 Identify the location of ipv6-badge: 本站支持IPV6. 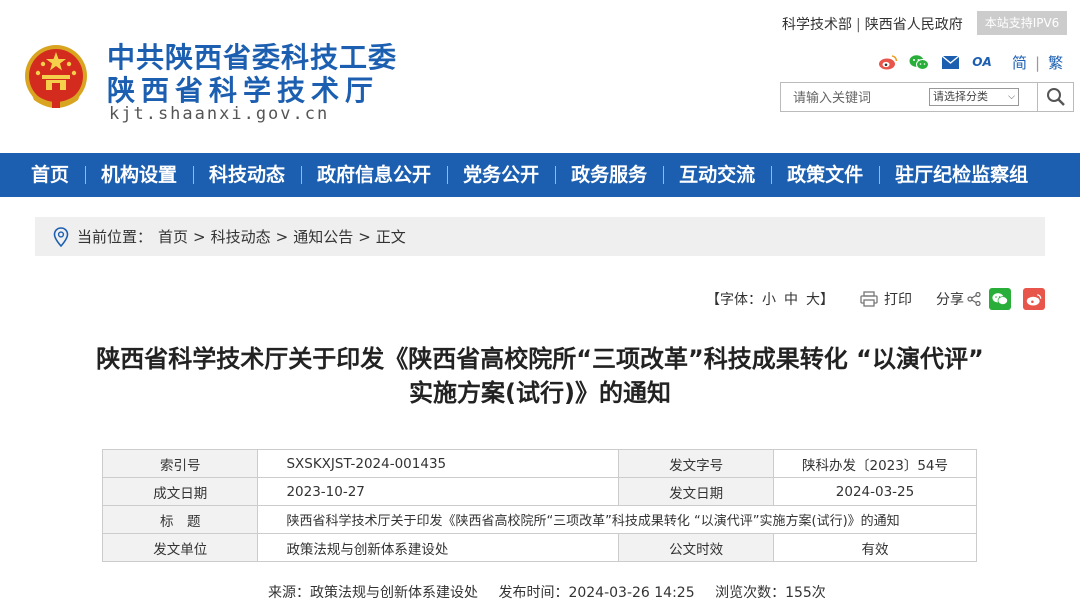
(1022, 23).